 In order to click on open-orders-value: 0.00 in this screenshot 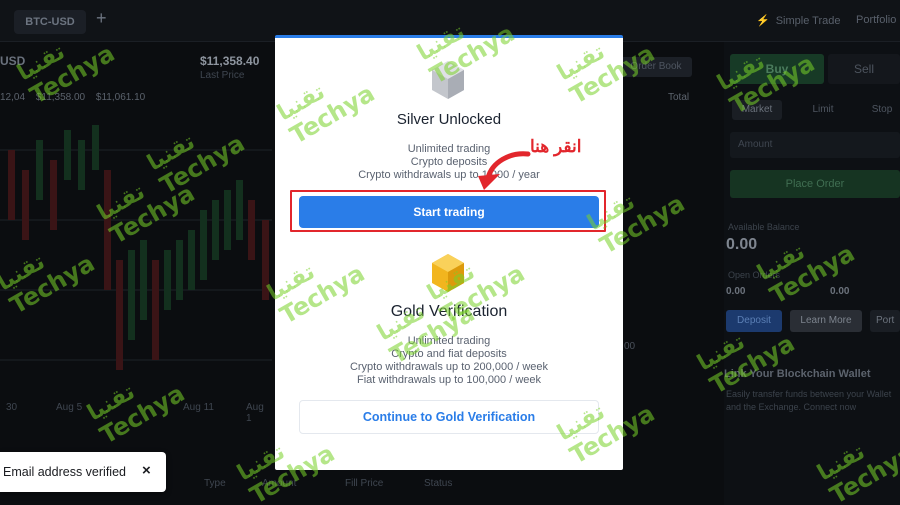, I will do `click(736, 291)`.